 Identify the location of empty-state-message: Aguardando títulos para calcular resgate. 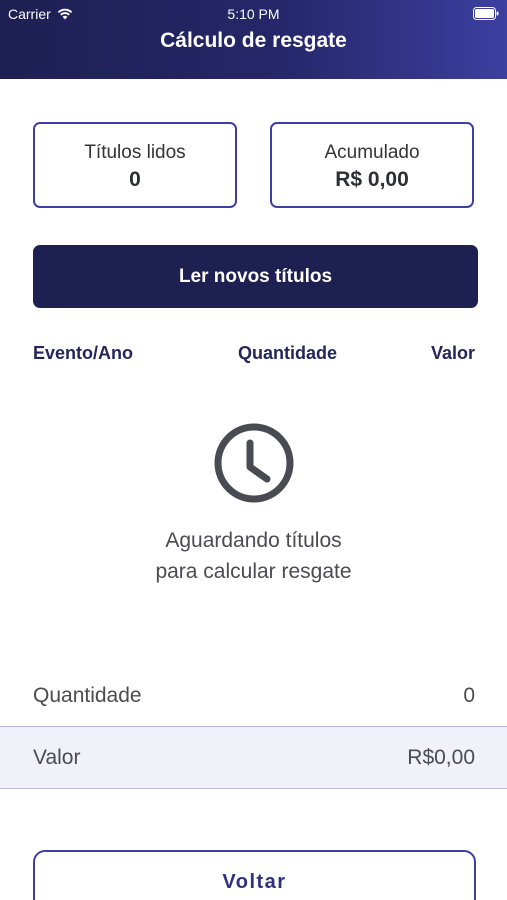
(253, 556).